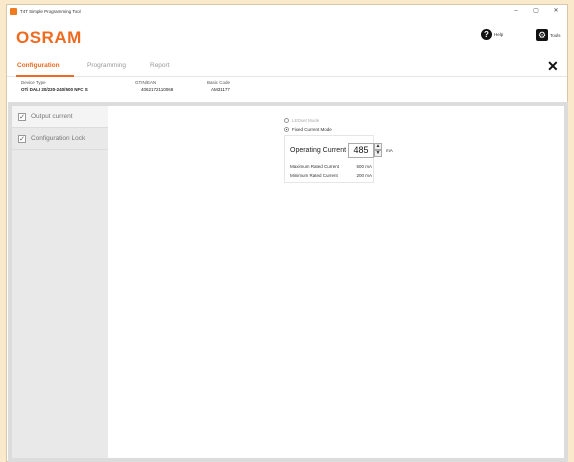  I want to click on help-button: ? Help, so click(492, 34).